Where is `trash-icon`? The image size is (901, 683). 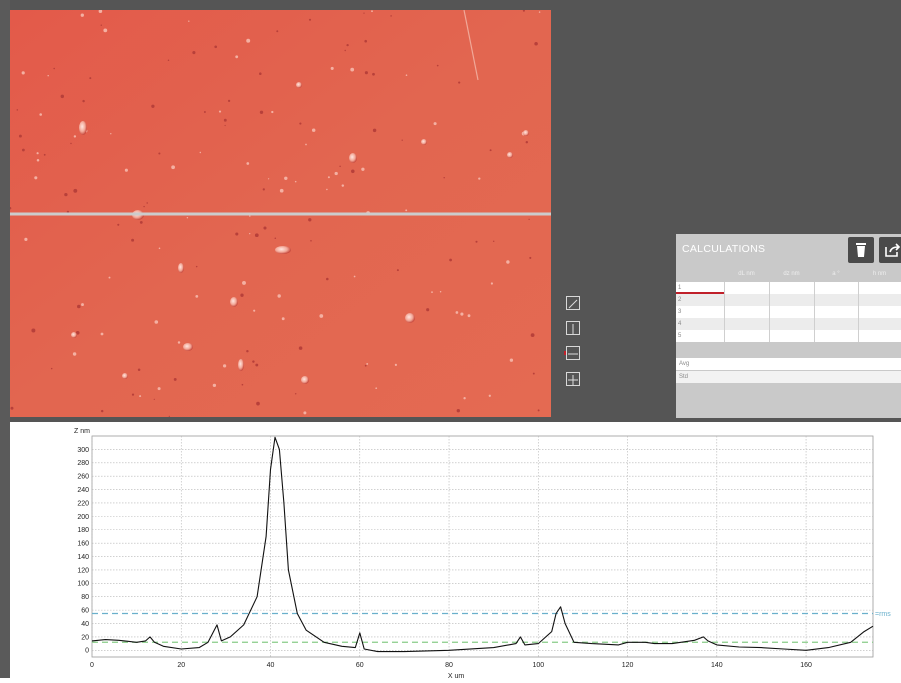 trash-icon is located at coordinates (861, 250).